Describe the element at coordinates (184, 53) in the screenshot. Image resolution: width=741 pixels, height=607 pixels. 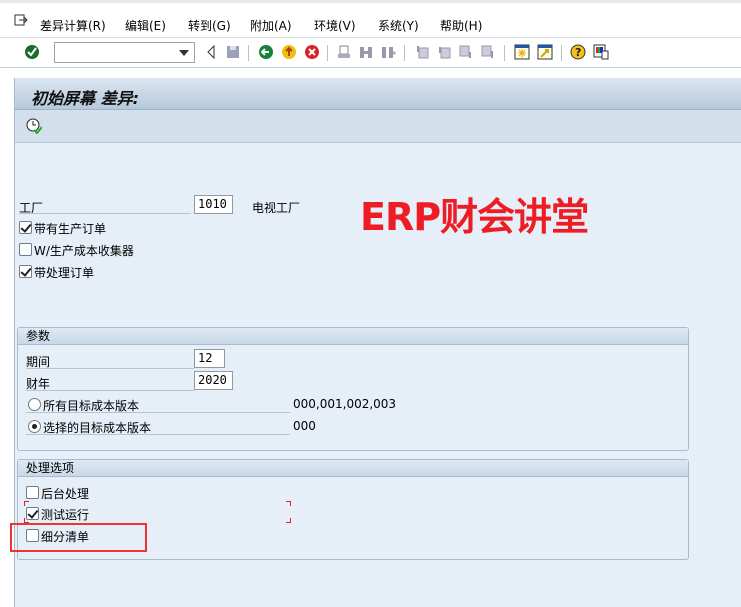
I see `chevron-down-icon` at that location.